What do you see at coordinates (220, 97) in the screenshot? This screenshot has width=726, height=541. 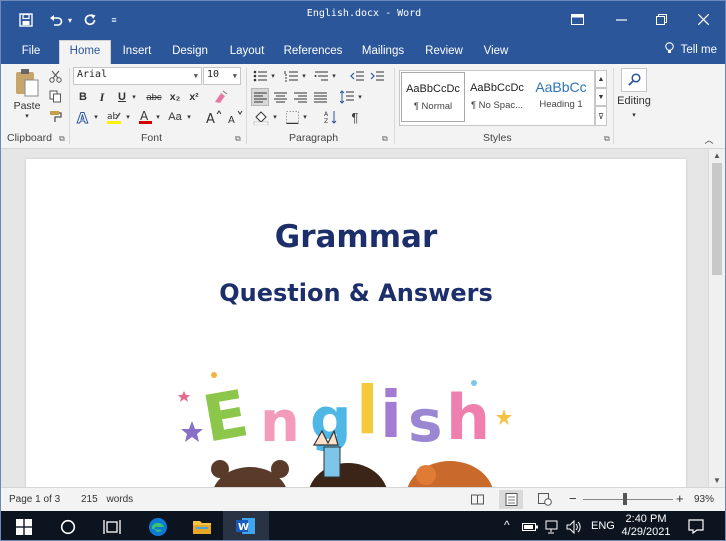 I see `clear-formatting-icon` at bounding box center [220, 97].